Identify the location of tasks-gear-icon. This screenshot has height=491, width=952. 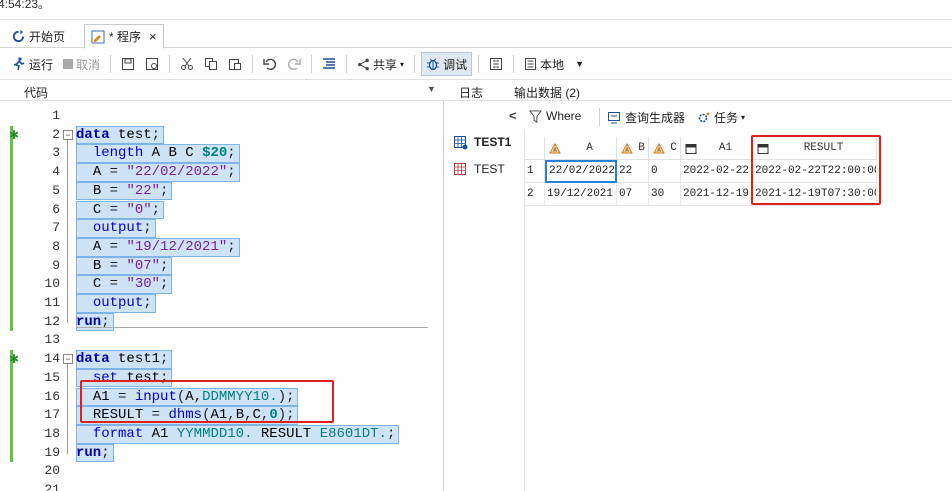
(704, 117).